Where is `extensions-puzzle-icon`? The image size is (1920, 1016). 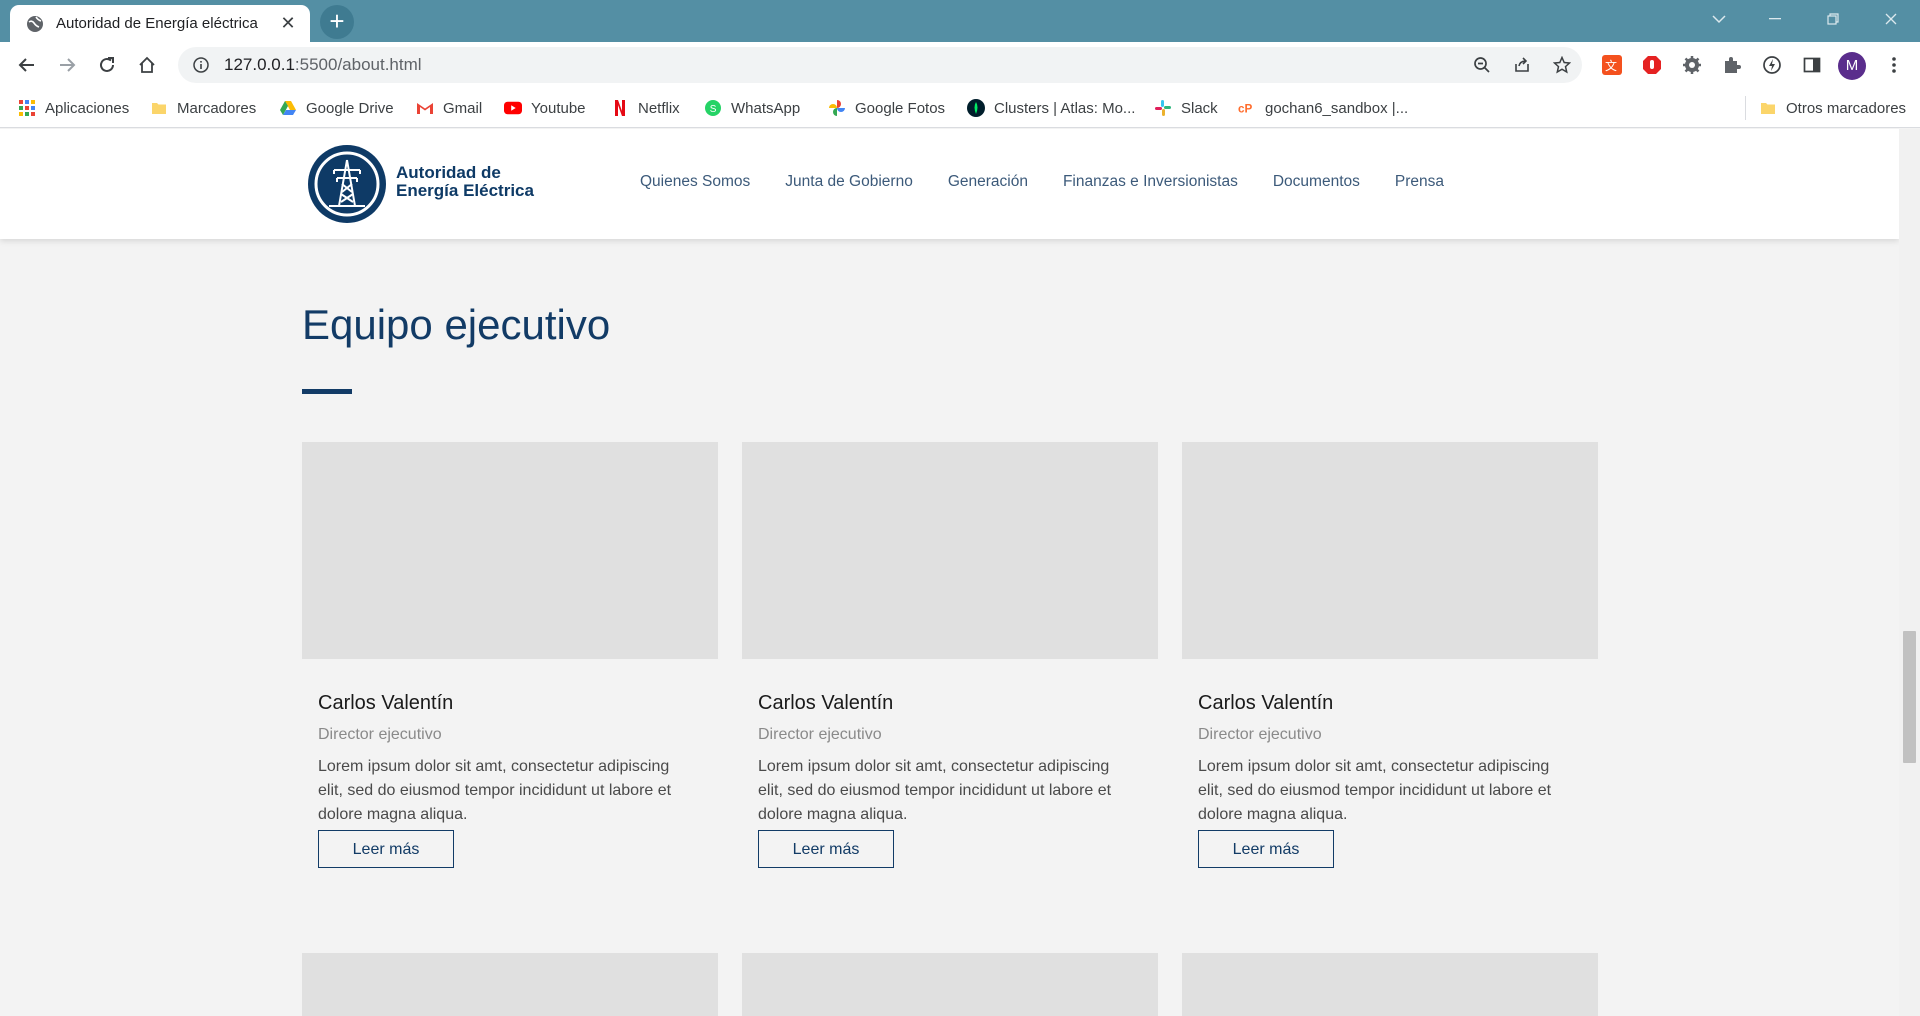 extensions-puzzle-icon is located at coordinates (1732, 65).